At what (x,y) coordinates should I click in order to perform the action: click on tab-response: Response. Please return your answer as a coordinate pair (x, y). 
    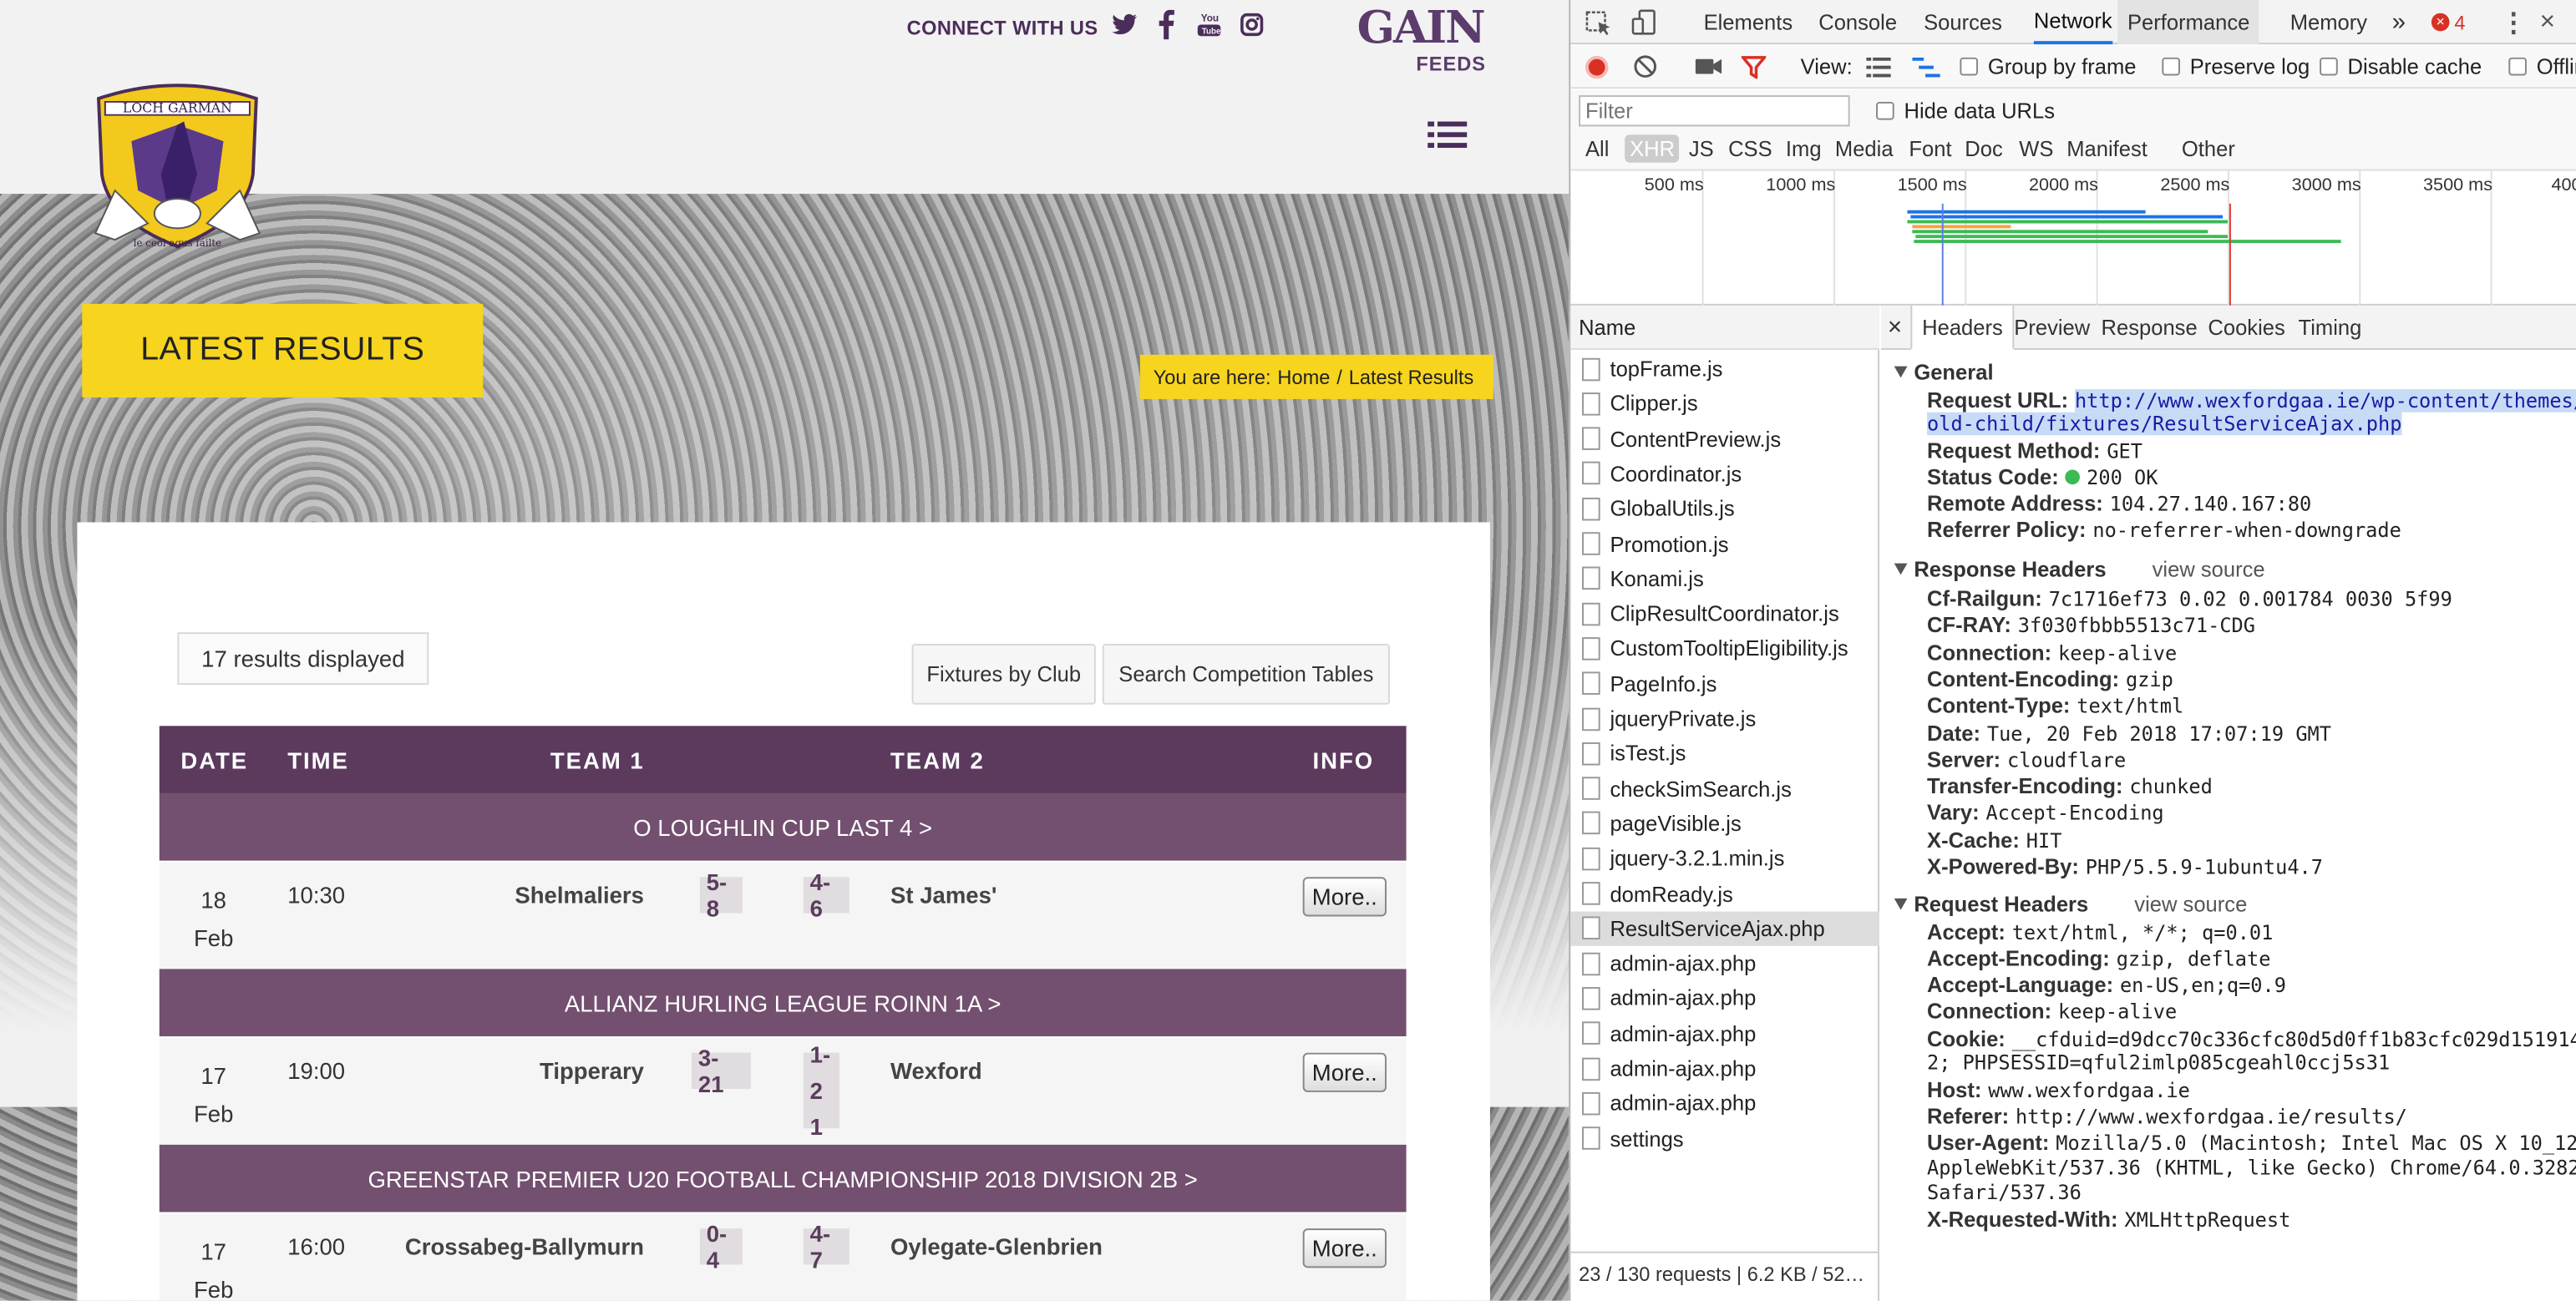
    Looking at the image, I should click on (2150, 328).